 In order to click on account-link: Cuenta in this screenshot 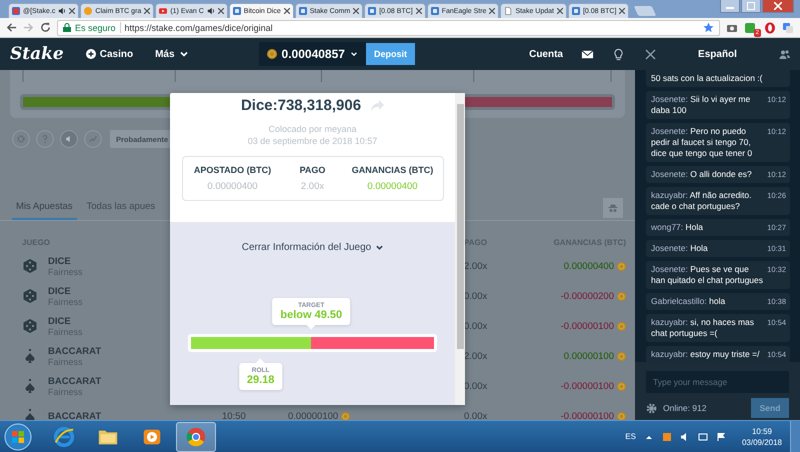, I will do `click(546, 54)`.